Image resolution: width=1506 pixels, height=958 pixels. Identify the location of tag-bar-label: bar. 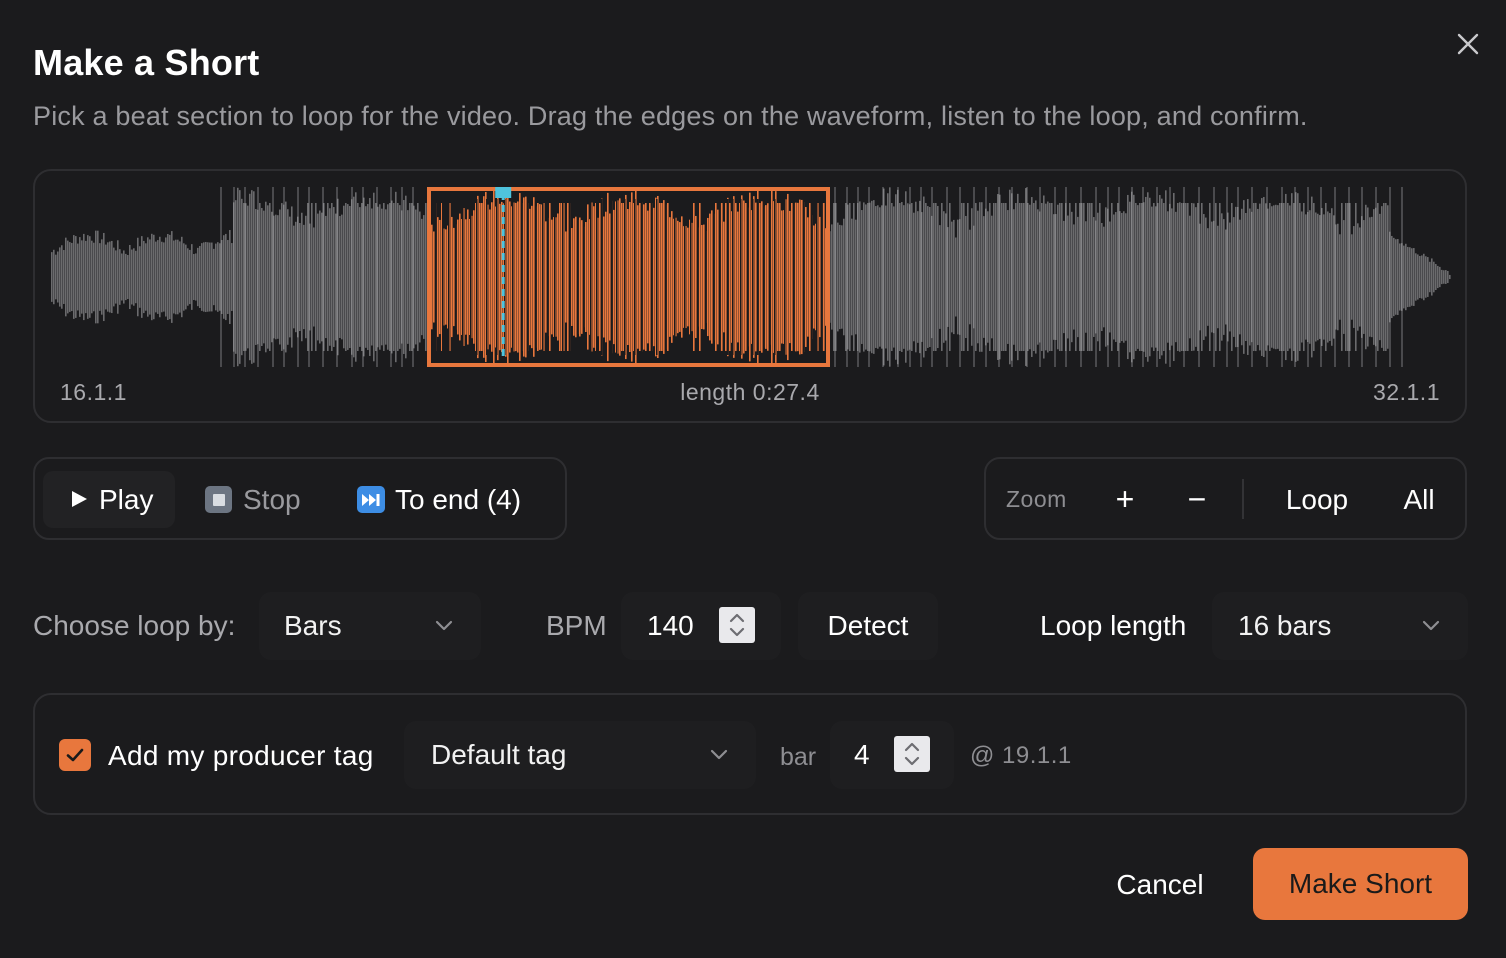
(798, 757).